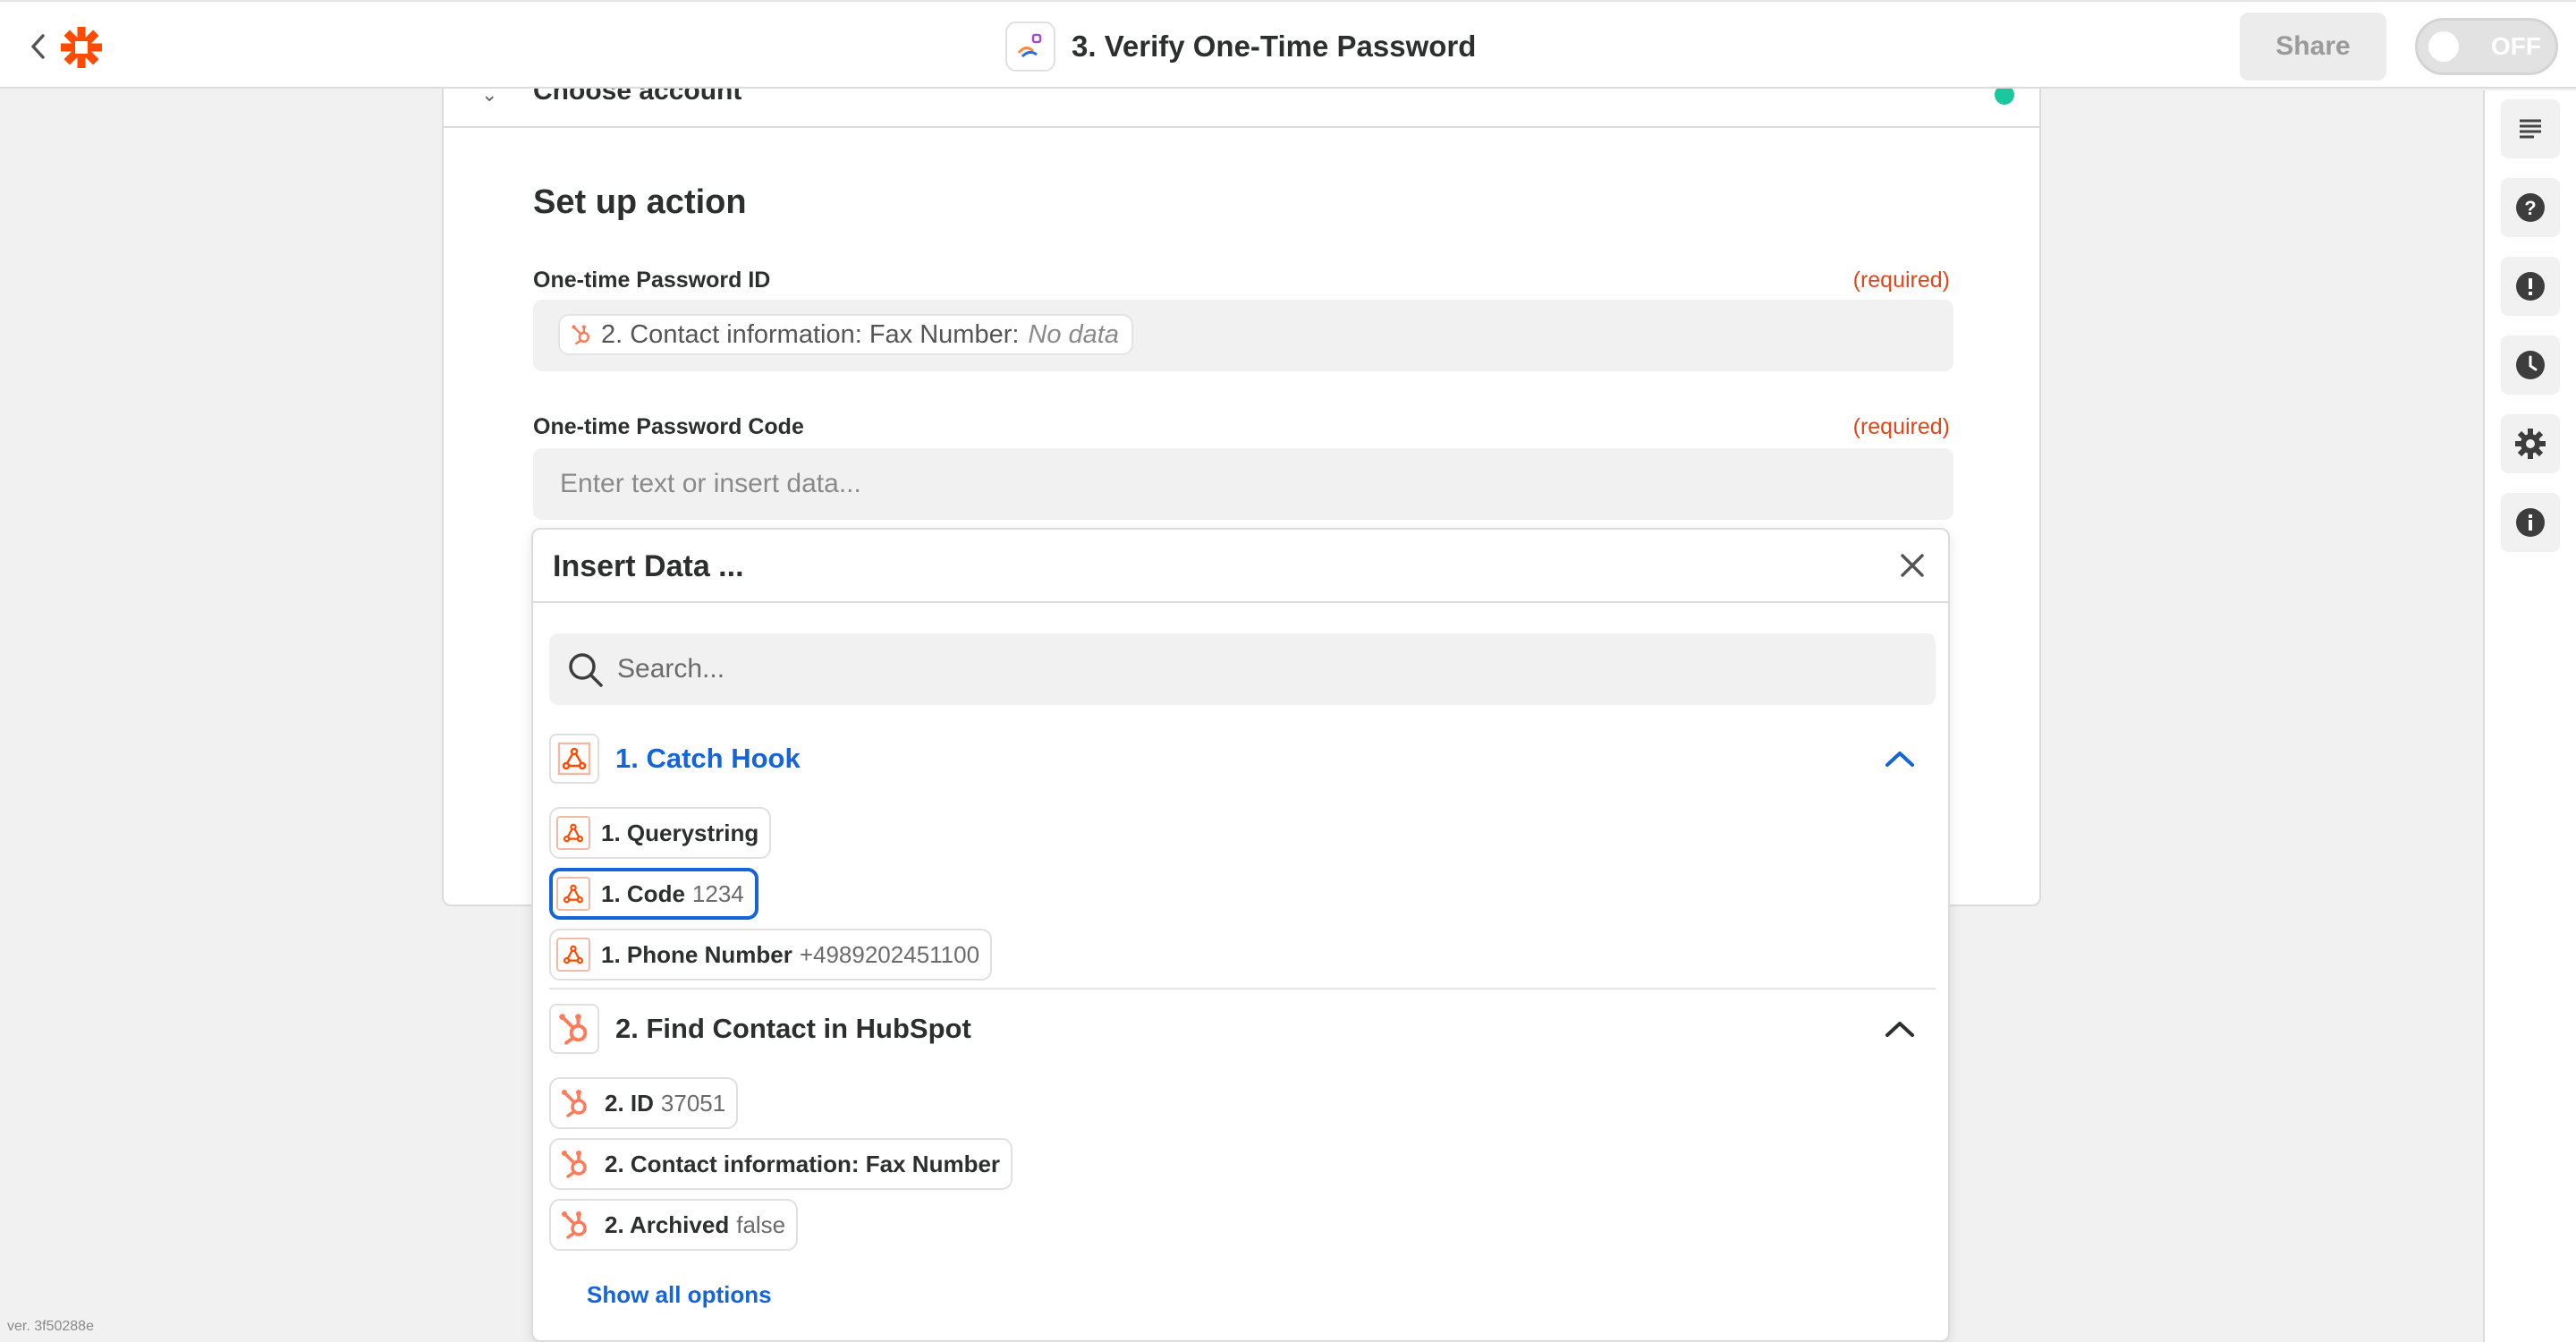  Describe the element at coordinates (696, 954) in the screenshot. I see `data-item-name: 1. Phone Number` at that location.